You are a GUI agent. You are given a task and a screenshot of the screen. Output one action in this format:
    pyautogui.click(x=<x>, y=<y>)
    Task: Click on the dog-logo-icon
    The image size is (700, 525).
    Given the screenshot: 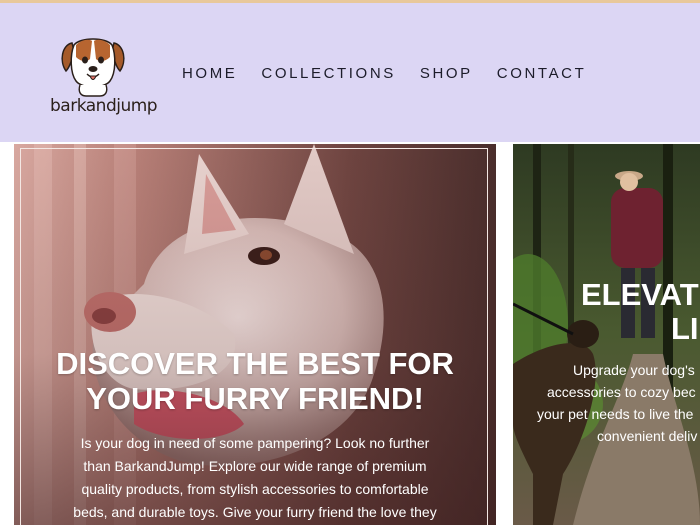 What is the action you would take?
    pyautogui.click(x=93, y=67)
    